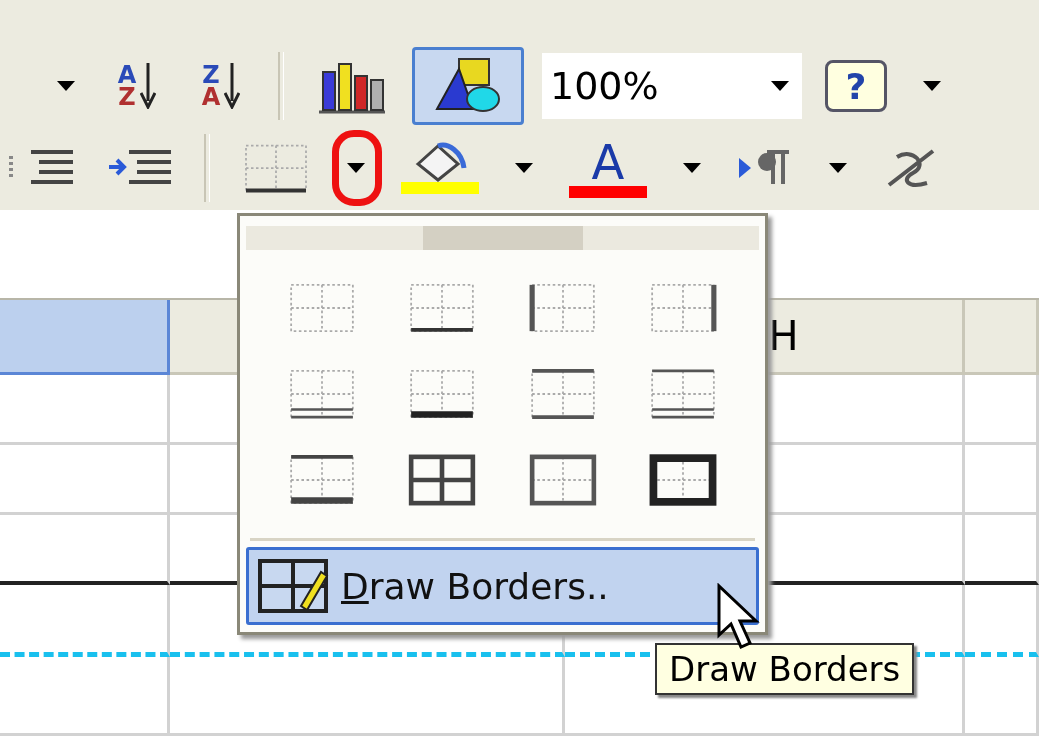 The height and width of the screenshot is (736, 1039). What do you see at coordinates (294, 586) in the screenshot?
I see `pencil-grid-icon` at bounding box center [294, 586].